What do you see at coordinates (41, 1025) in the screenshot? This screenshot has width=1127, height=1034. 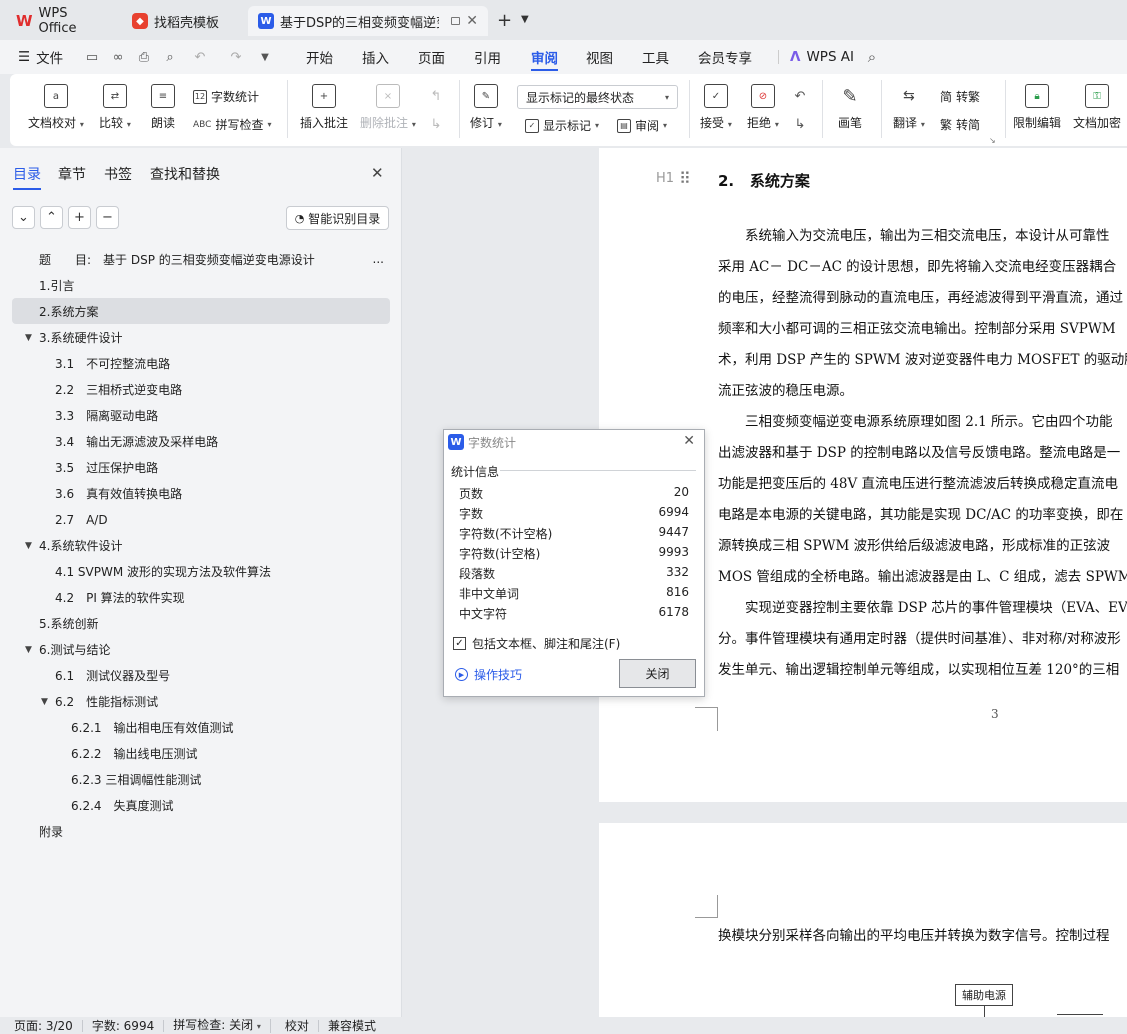 I see `page-indicator: 页面: 3/20` at bounding box center [41, 1025].